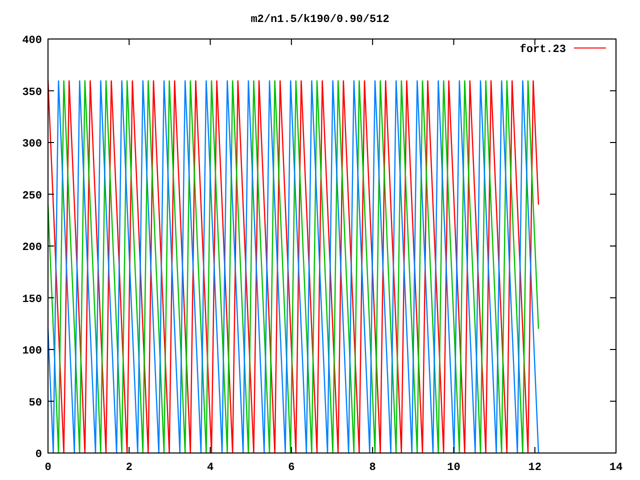 This screenshot has width=640, height=480. What do you see at coordinates (372, 468) in the screenshot?
I see `x-tick-label: 8` at bounding box center [372, 468].